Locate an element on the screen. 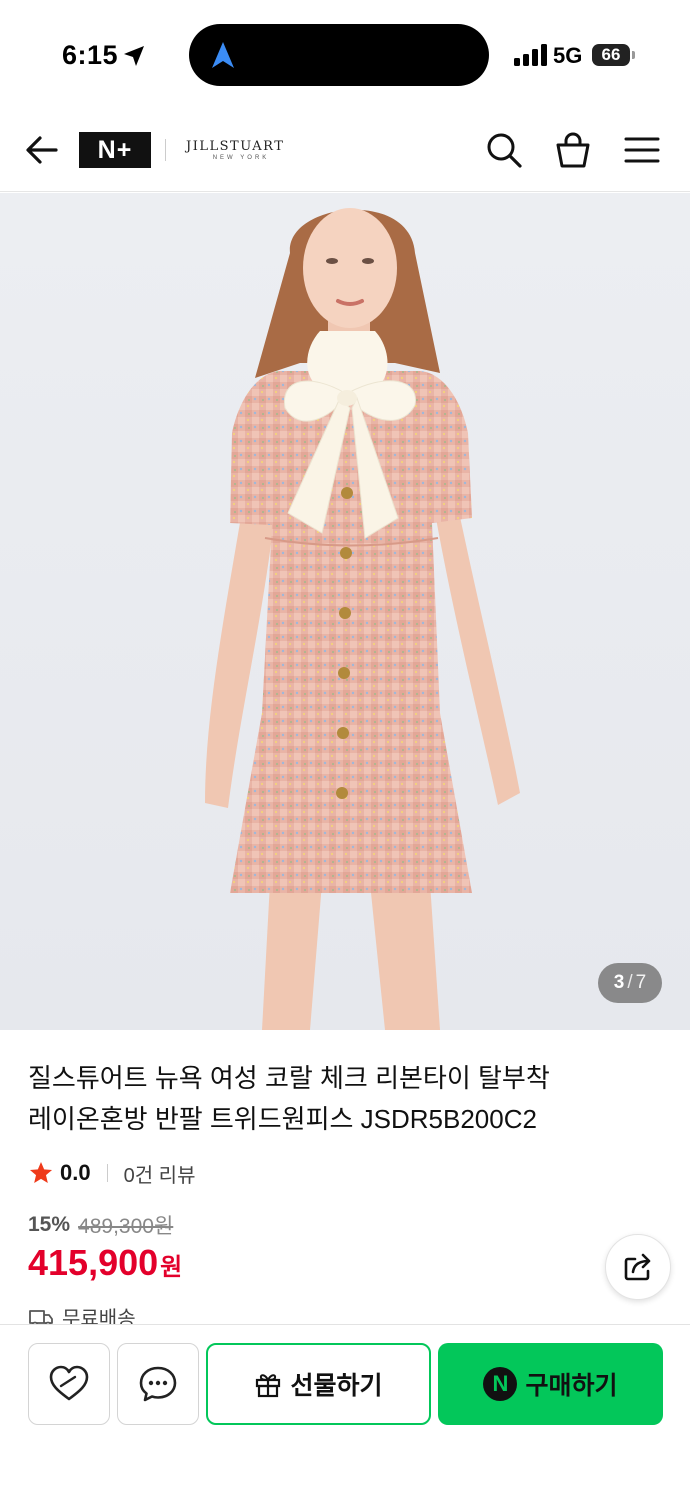 Image resolution: width=690 pixels, height=1500 pixels. chat-bubble-icon is located at coordinates (158, 1384).